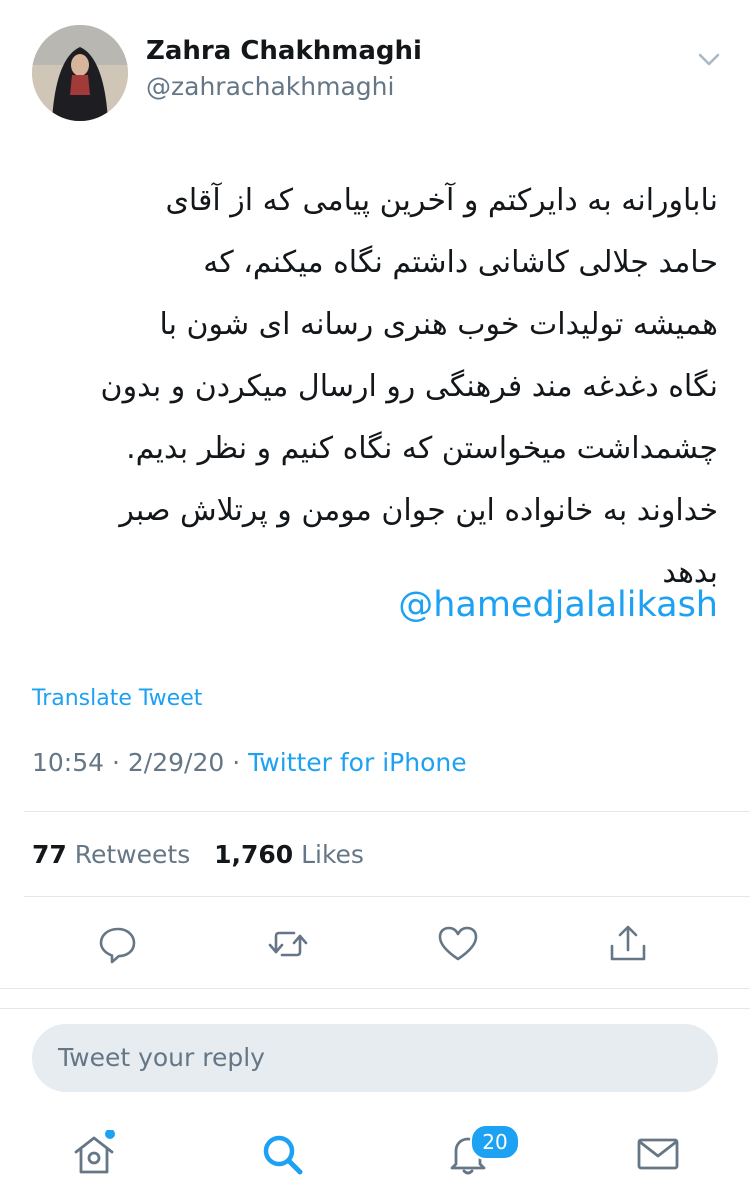 The image size is (750, 1202). I want to click on tweet-source: Twitter for iPhone, so click(357, 762).